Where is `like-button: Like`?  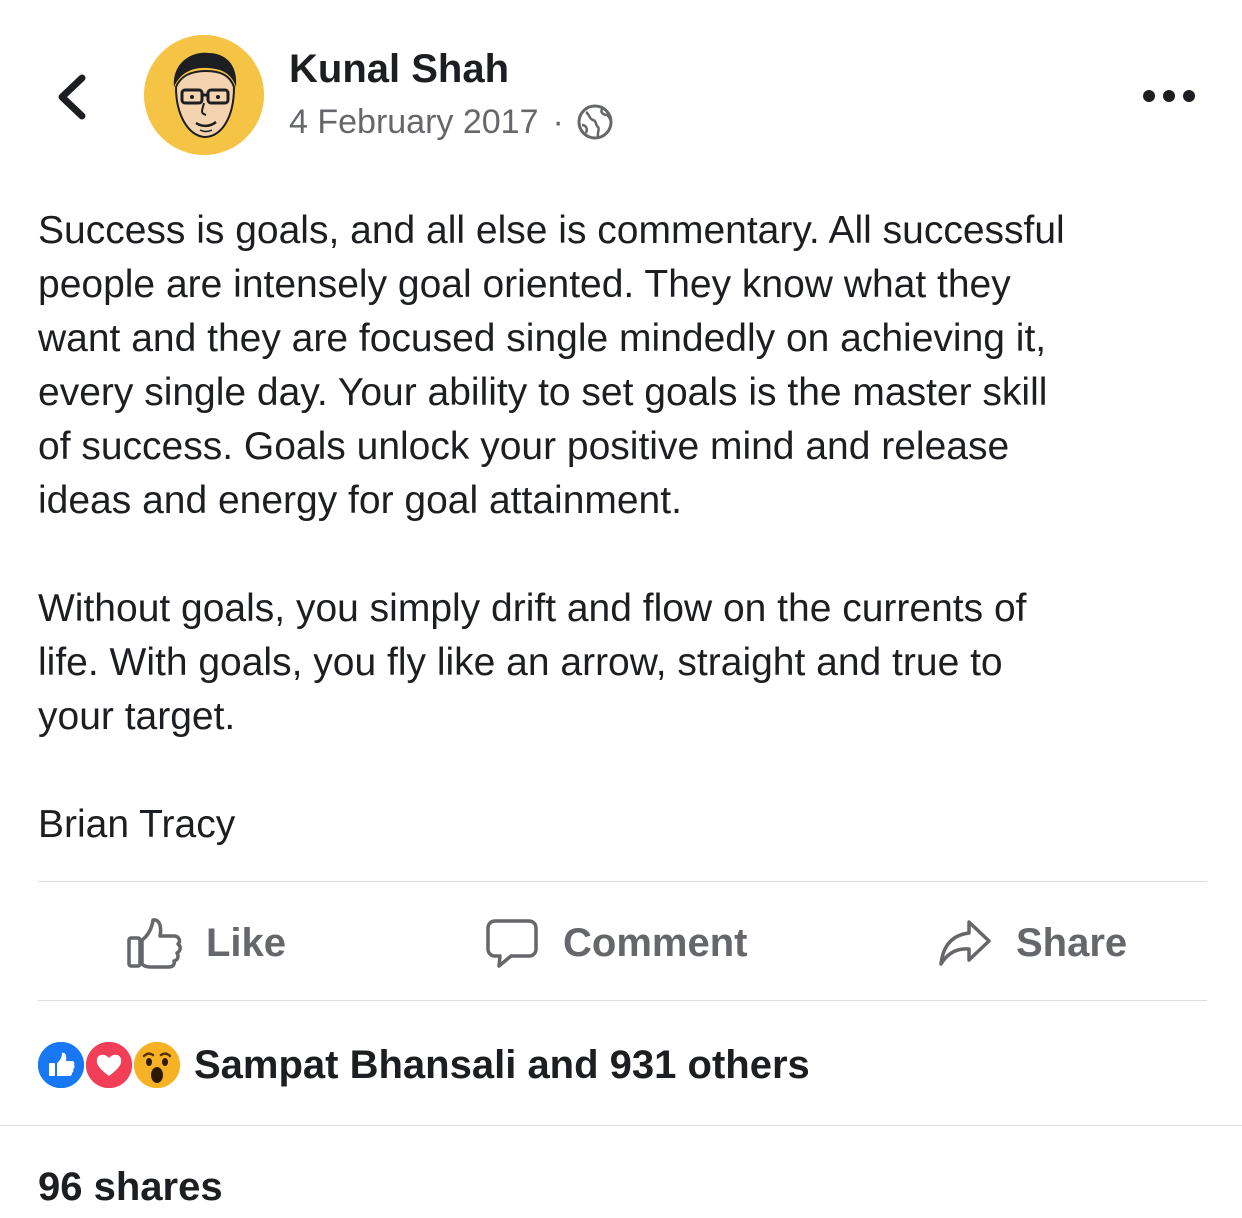 like-button: Like is located at coordinates (206, 943).